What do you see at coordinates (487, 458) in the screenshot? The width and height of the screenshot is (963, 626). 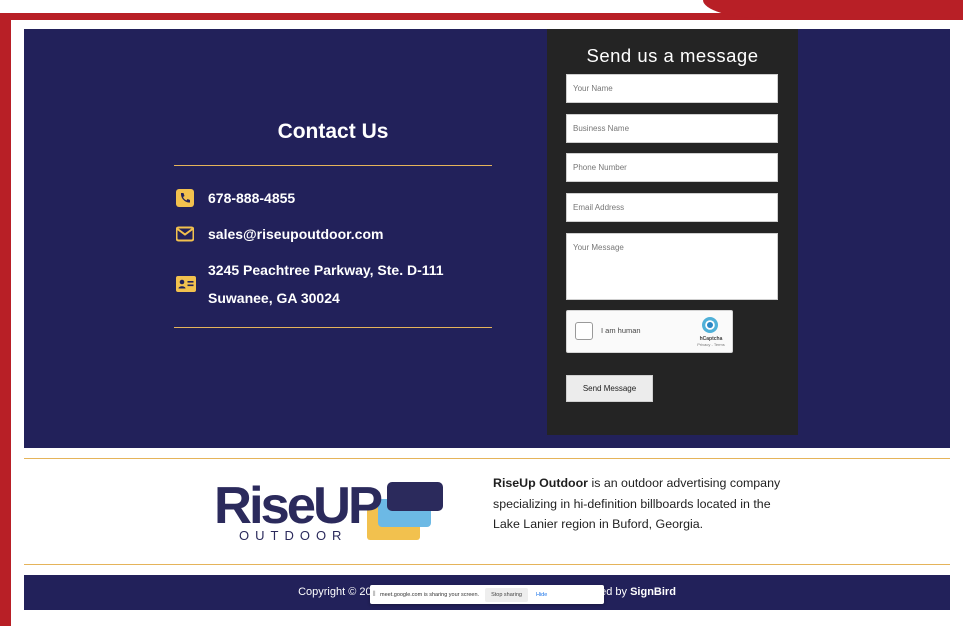 I see `footer-divider-top` at bounding box center [487, 458].